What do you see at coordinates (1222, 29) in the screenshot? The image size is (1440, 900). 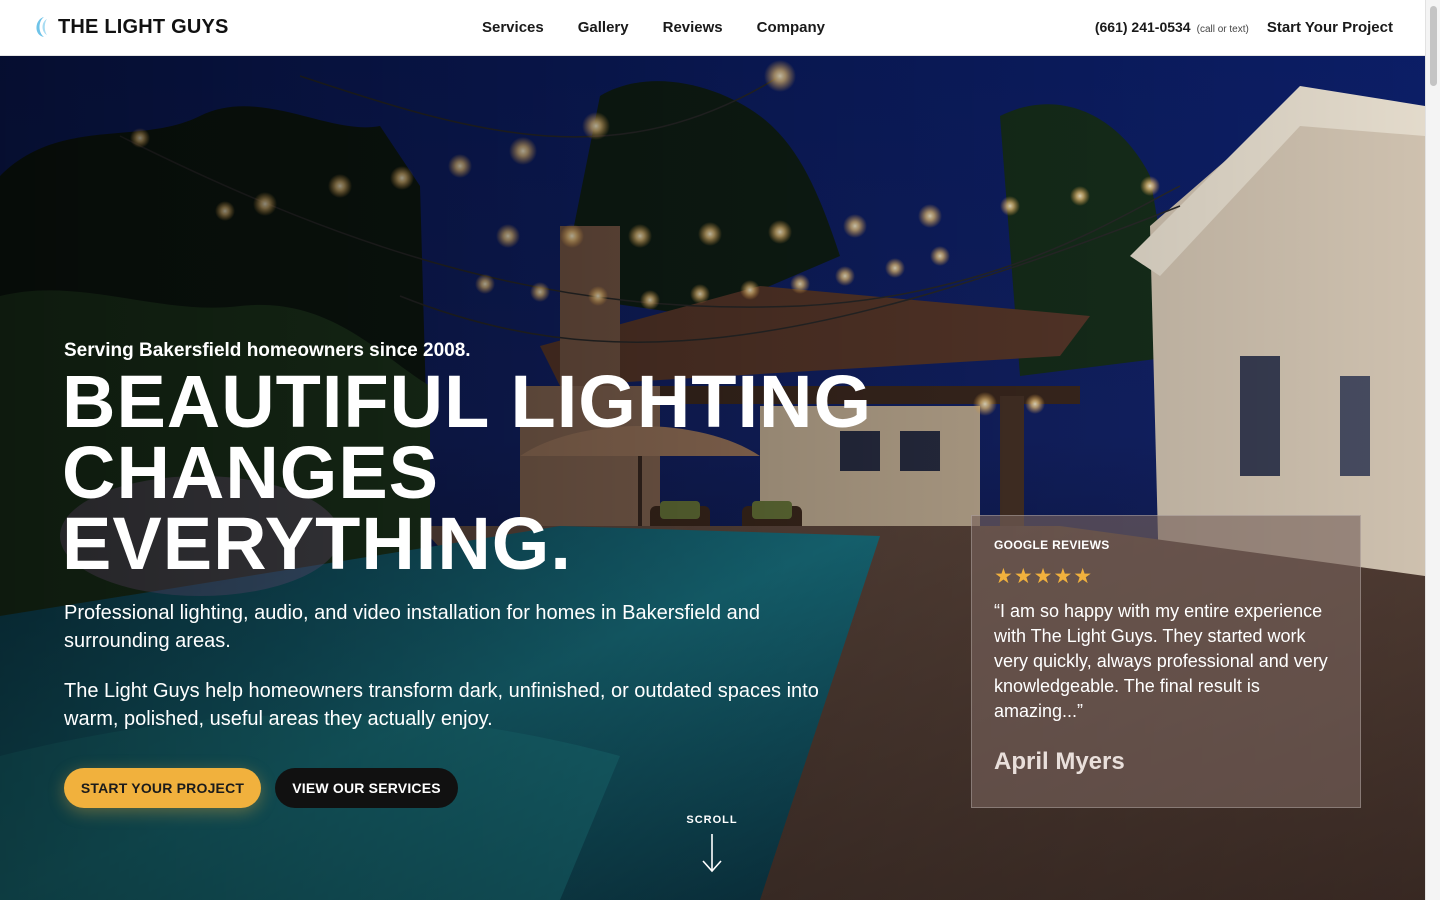 I see `phone-note: (call or text)` at bounding box center [1222, 29].